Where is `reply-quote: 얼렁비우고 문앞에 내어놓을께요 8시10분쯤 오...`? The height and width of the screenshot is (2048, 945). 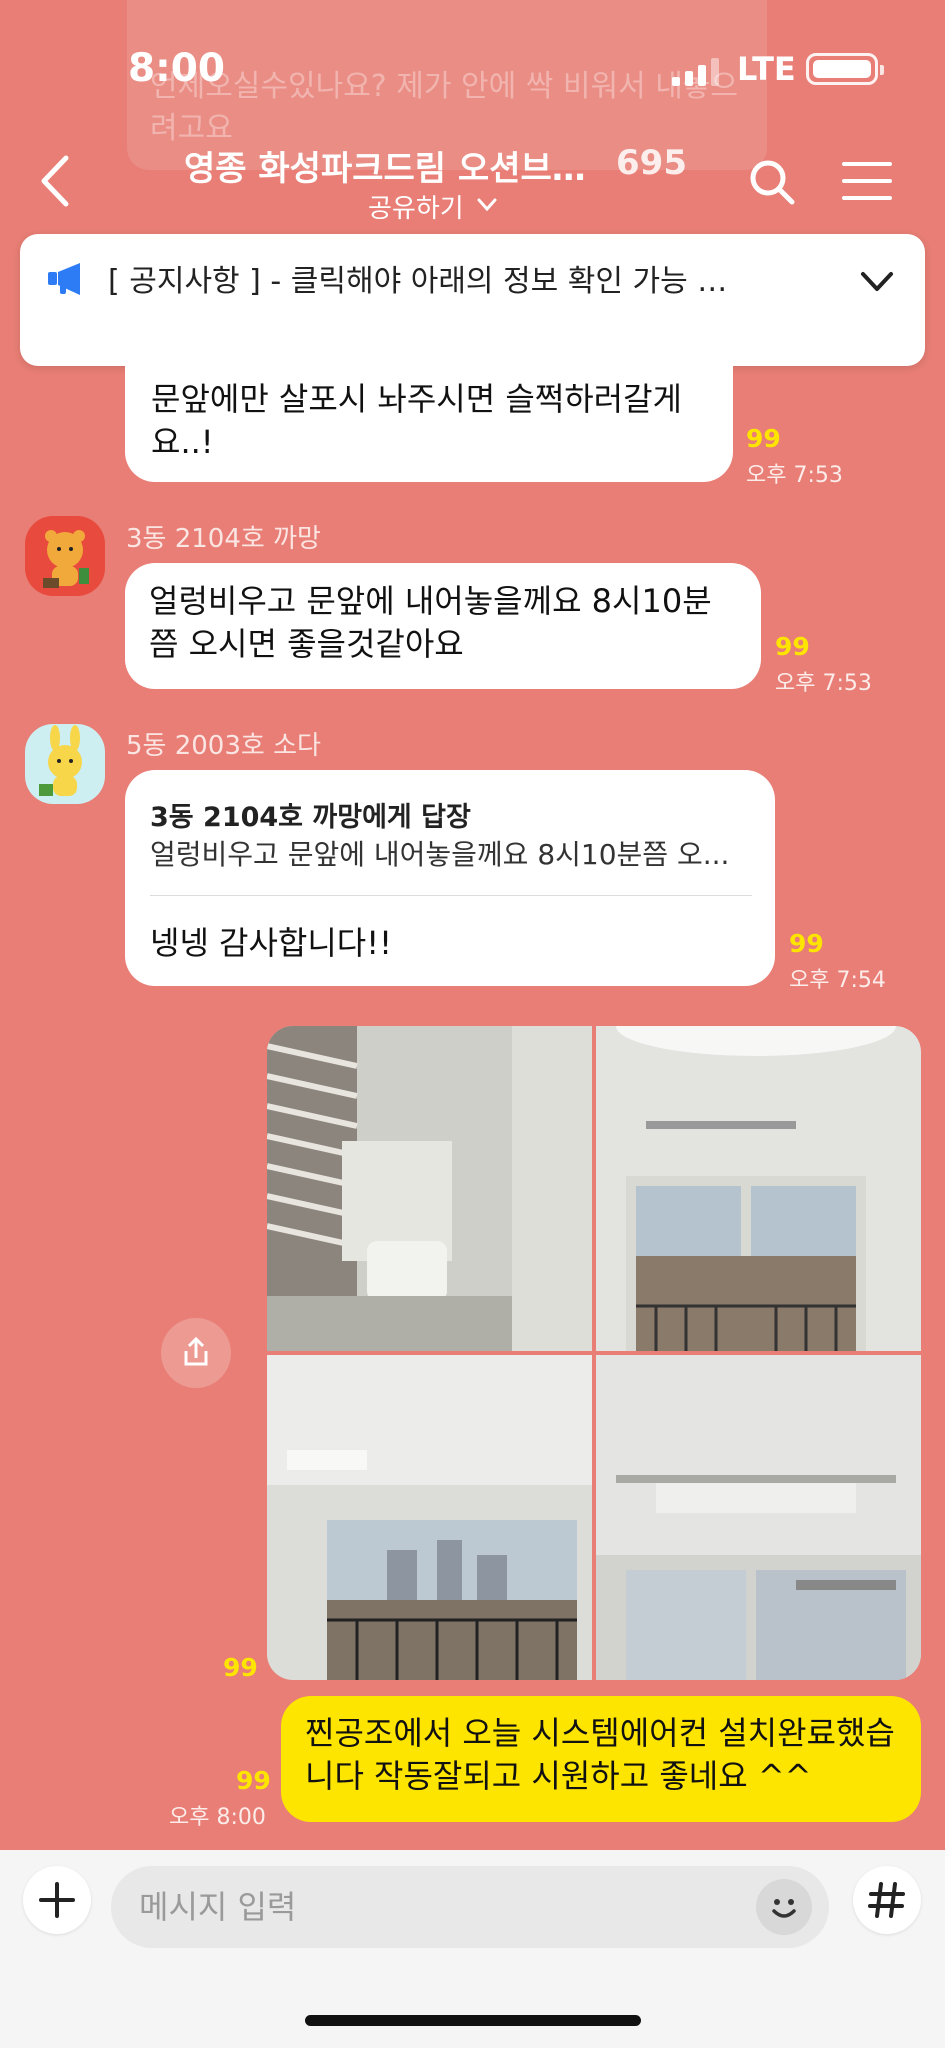
reply-quote: 얼렁비우고 문앞에 내어놓을께요 8시10분쯤 오... is located at coordinates (440, 854).